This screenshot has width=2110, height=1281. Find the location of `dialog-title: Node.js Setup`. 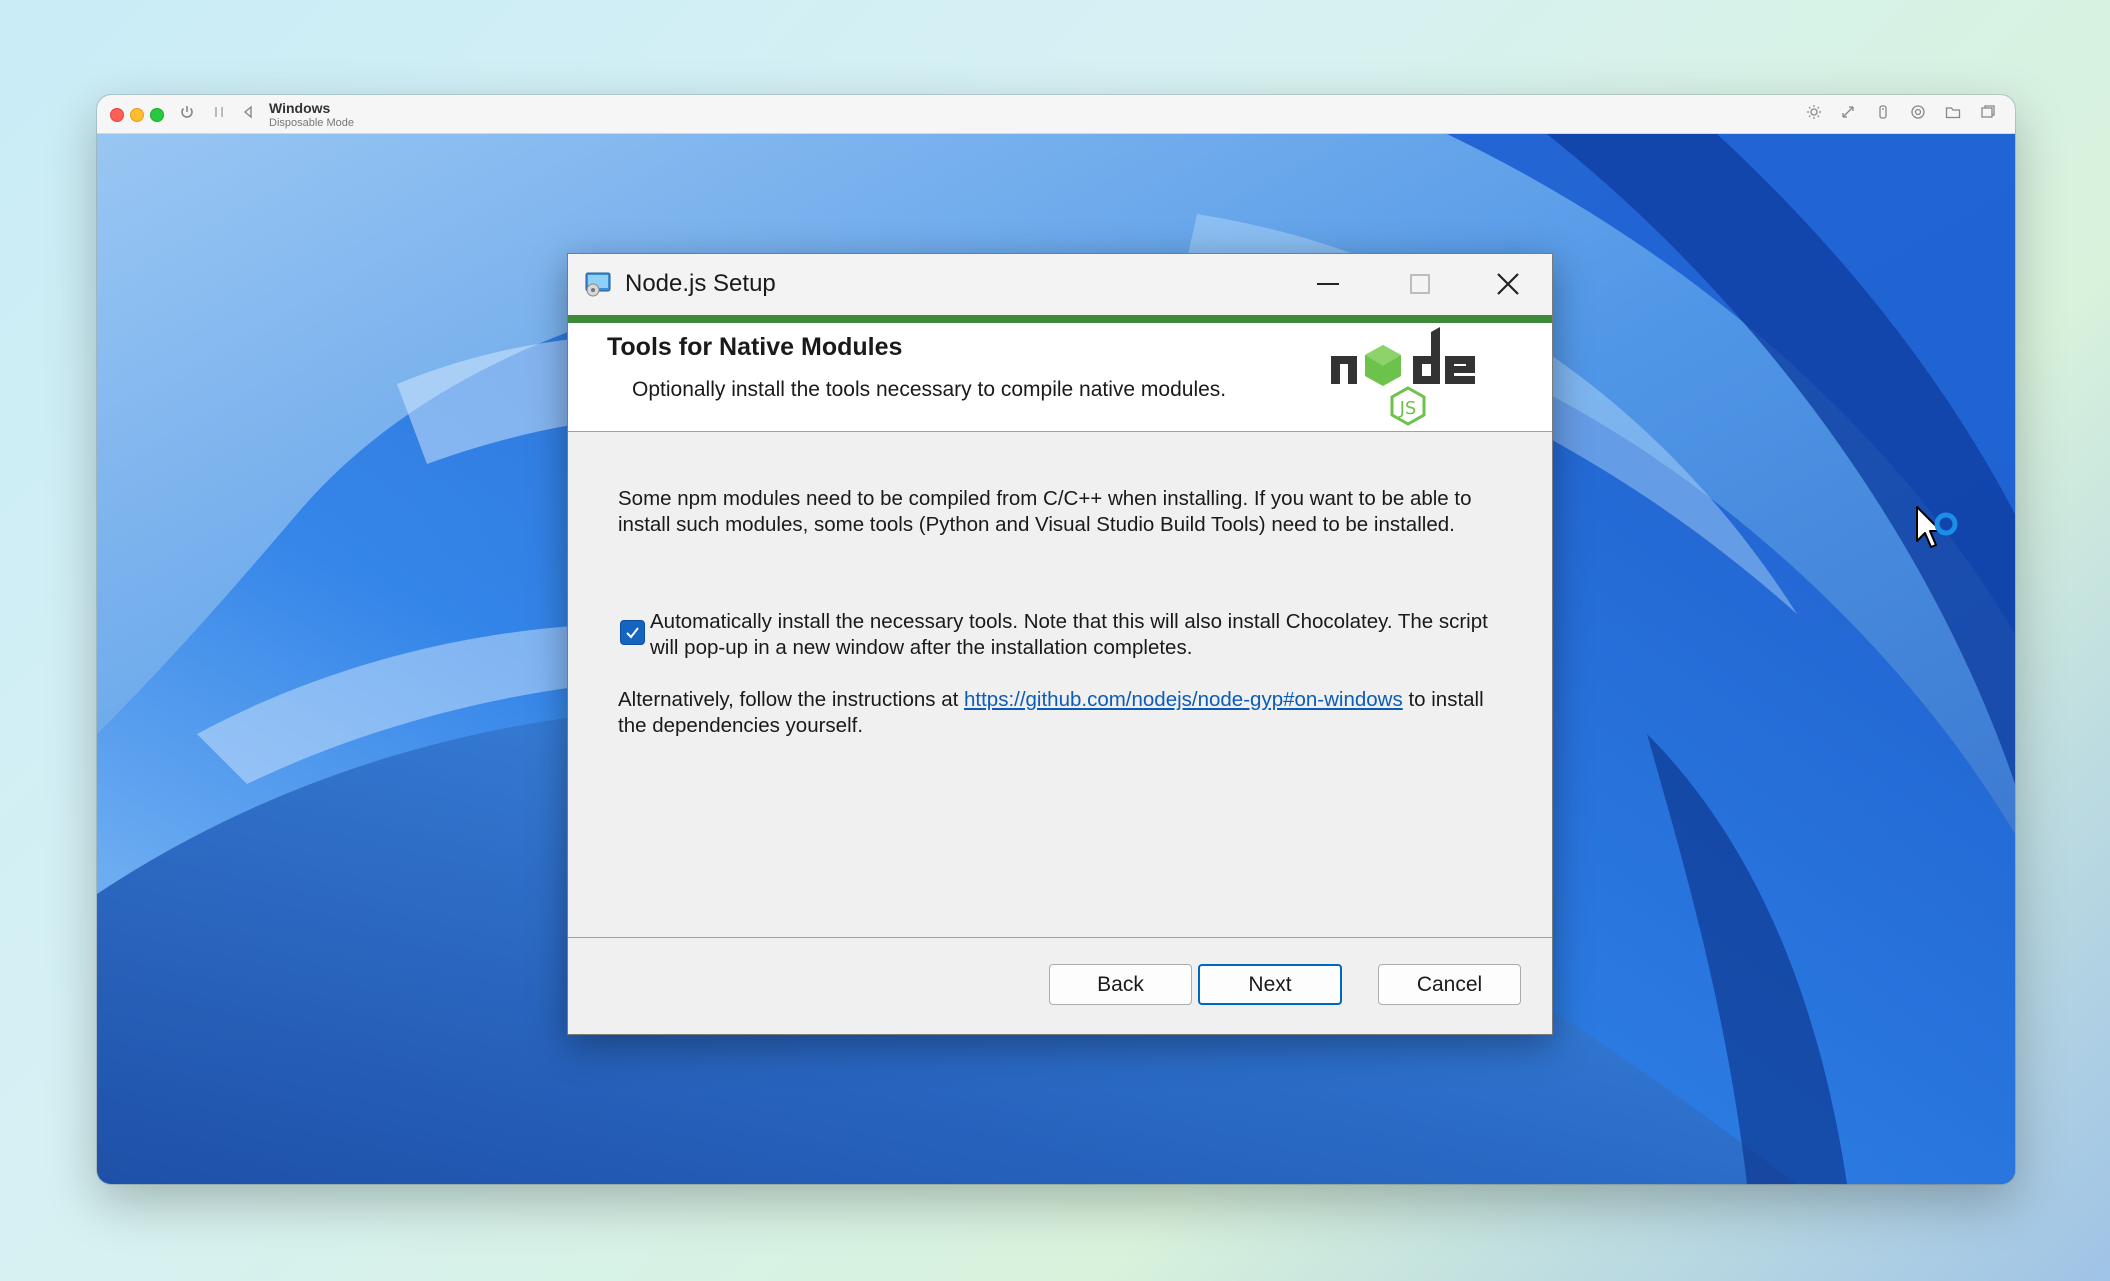

dialog-title: Node.js Setup is located at coordinates (700, 283).